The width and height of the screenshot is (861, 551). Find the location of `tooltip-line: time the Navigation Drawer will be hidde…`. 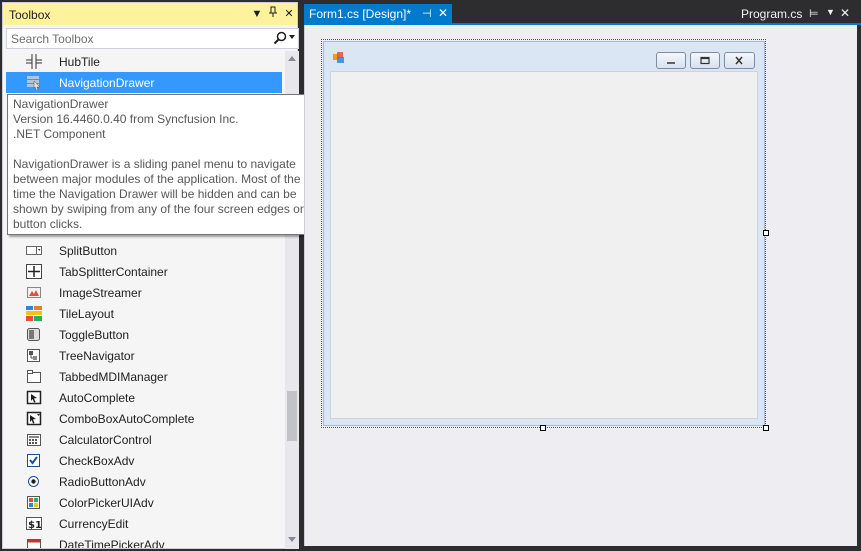

tooltip-line: time the Navigation Drawer will be hidde… is located at coordinates (155, 194).